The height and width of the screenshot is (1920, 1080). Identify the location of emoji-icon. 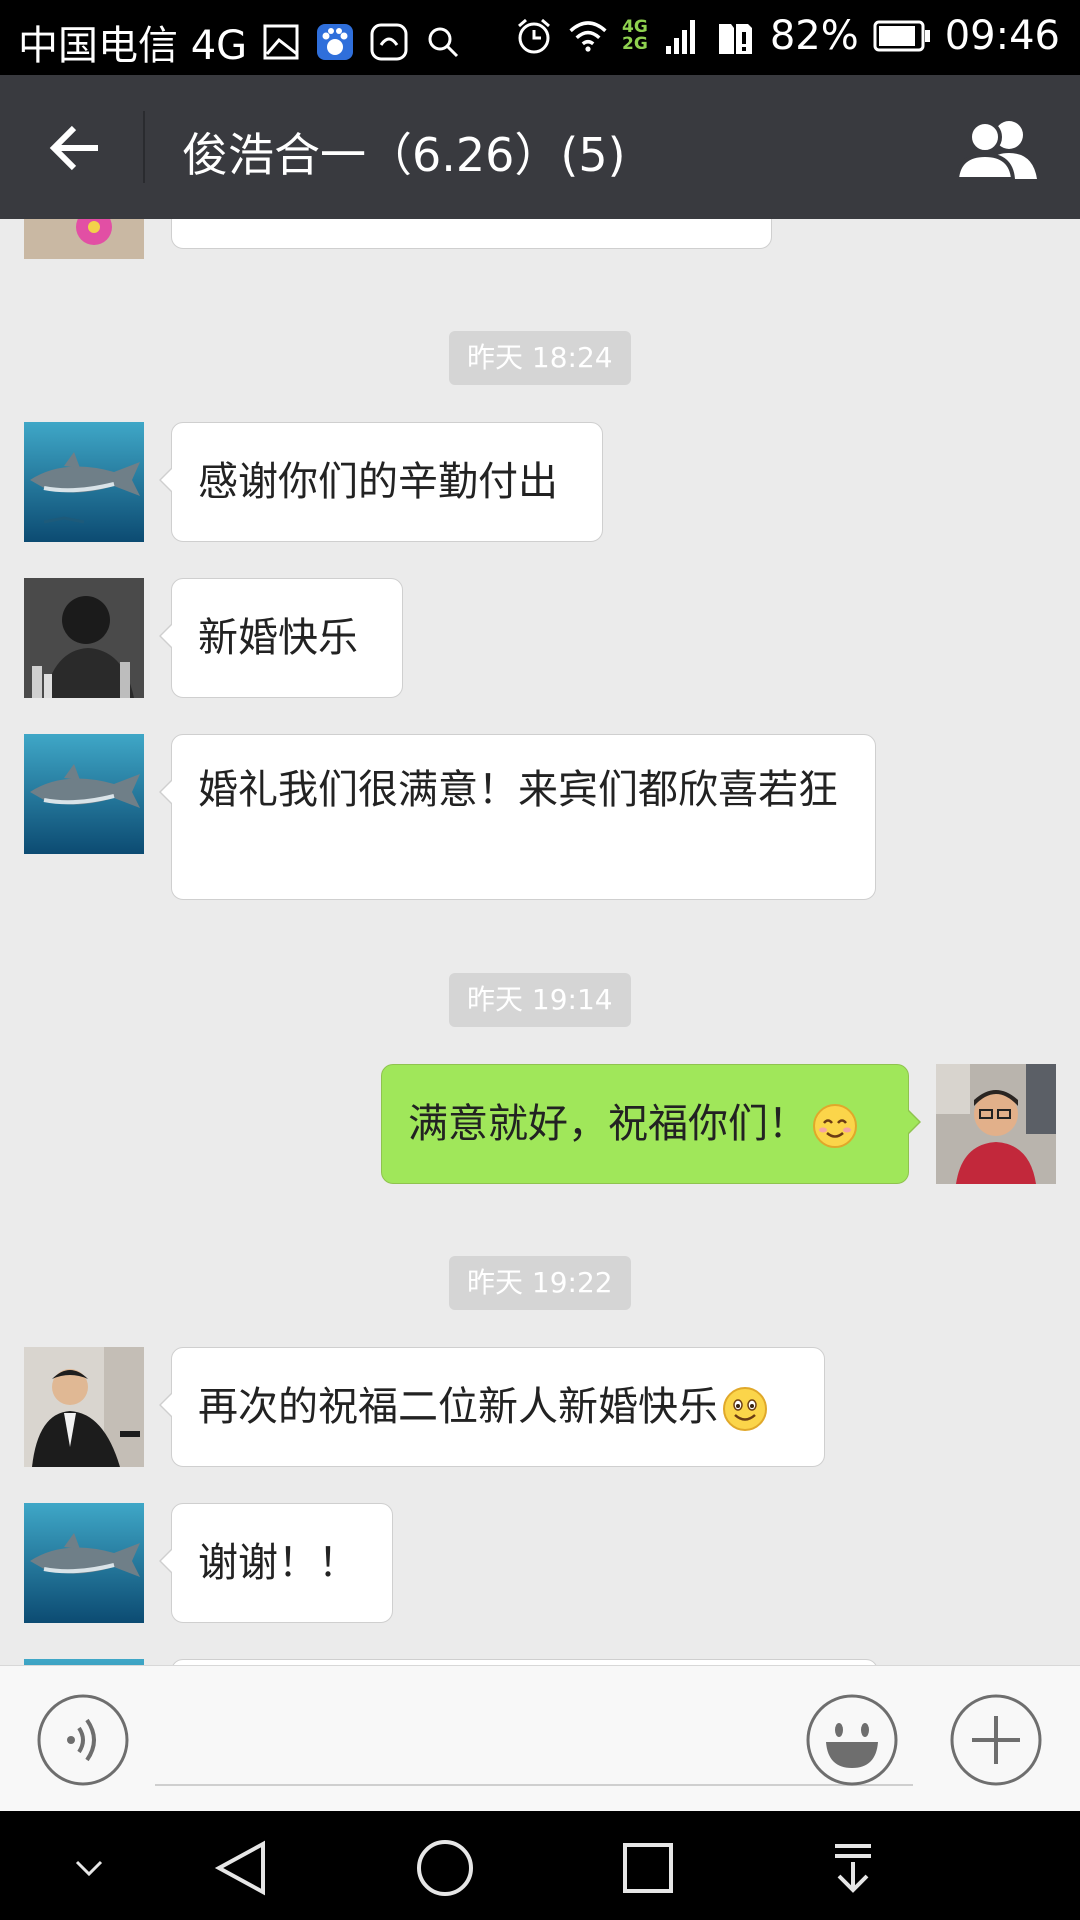
(852, 1740).